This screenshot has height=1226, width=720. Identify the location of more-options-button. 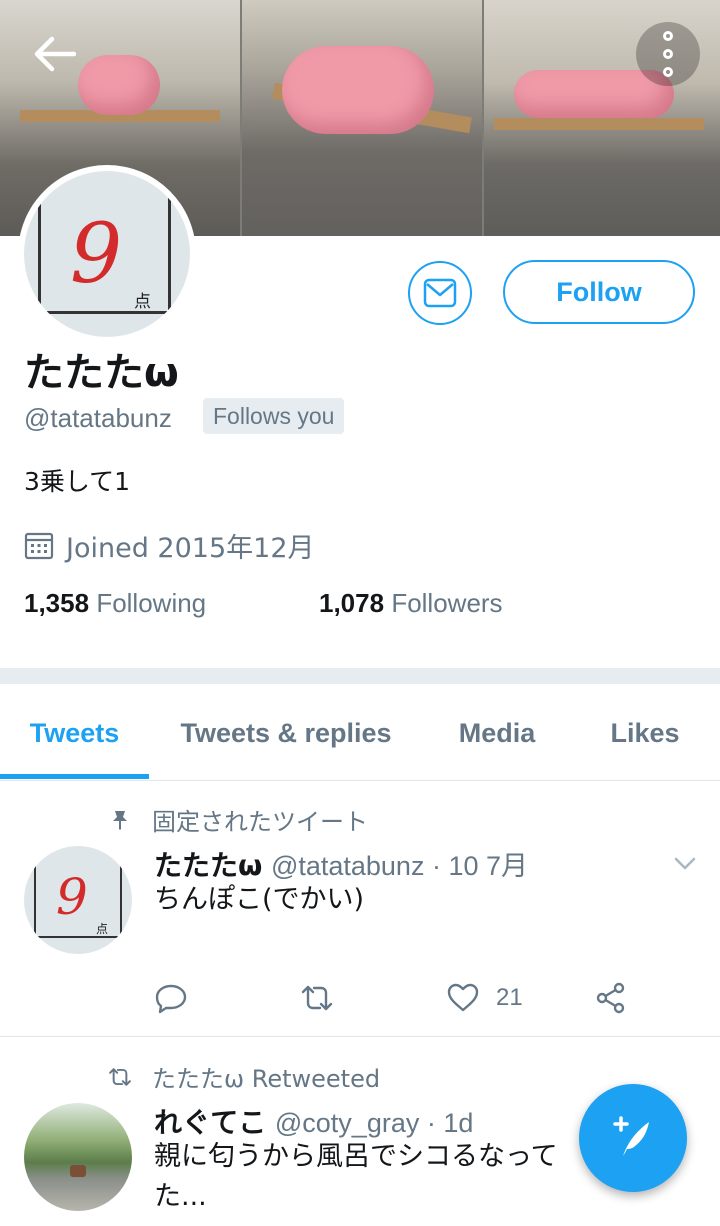
(668, 54).